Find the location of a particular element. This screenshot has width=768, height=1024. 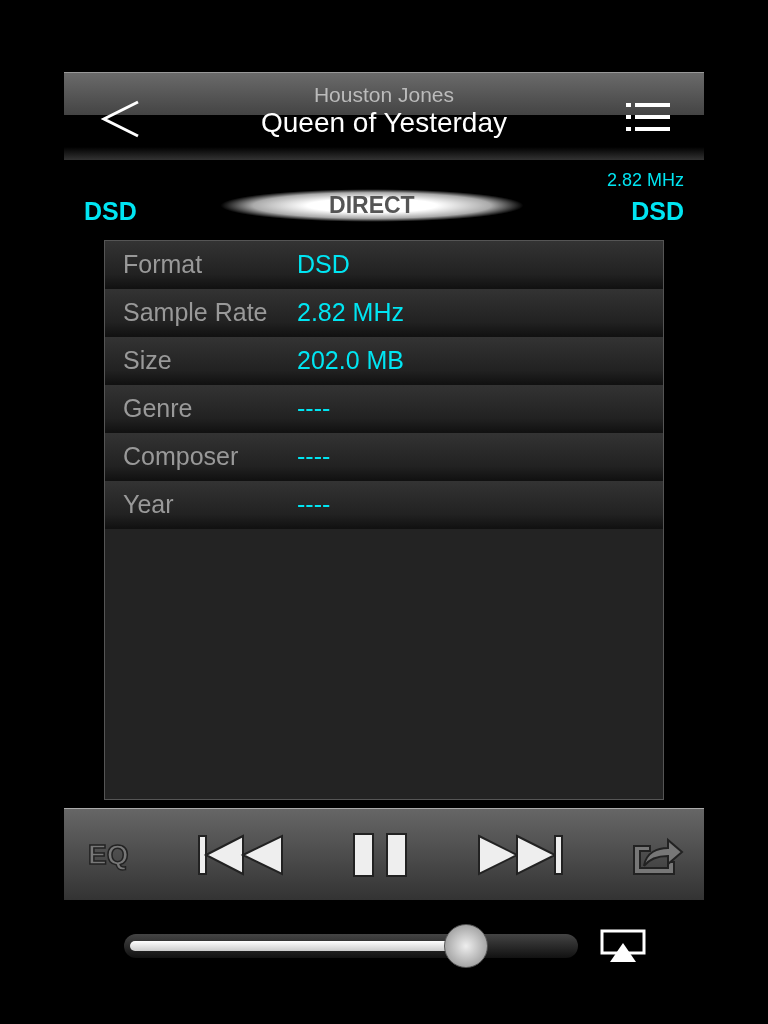

pause-icon is located at coordinates (380, 854).